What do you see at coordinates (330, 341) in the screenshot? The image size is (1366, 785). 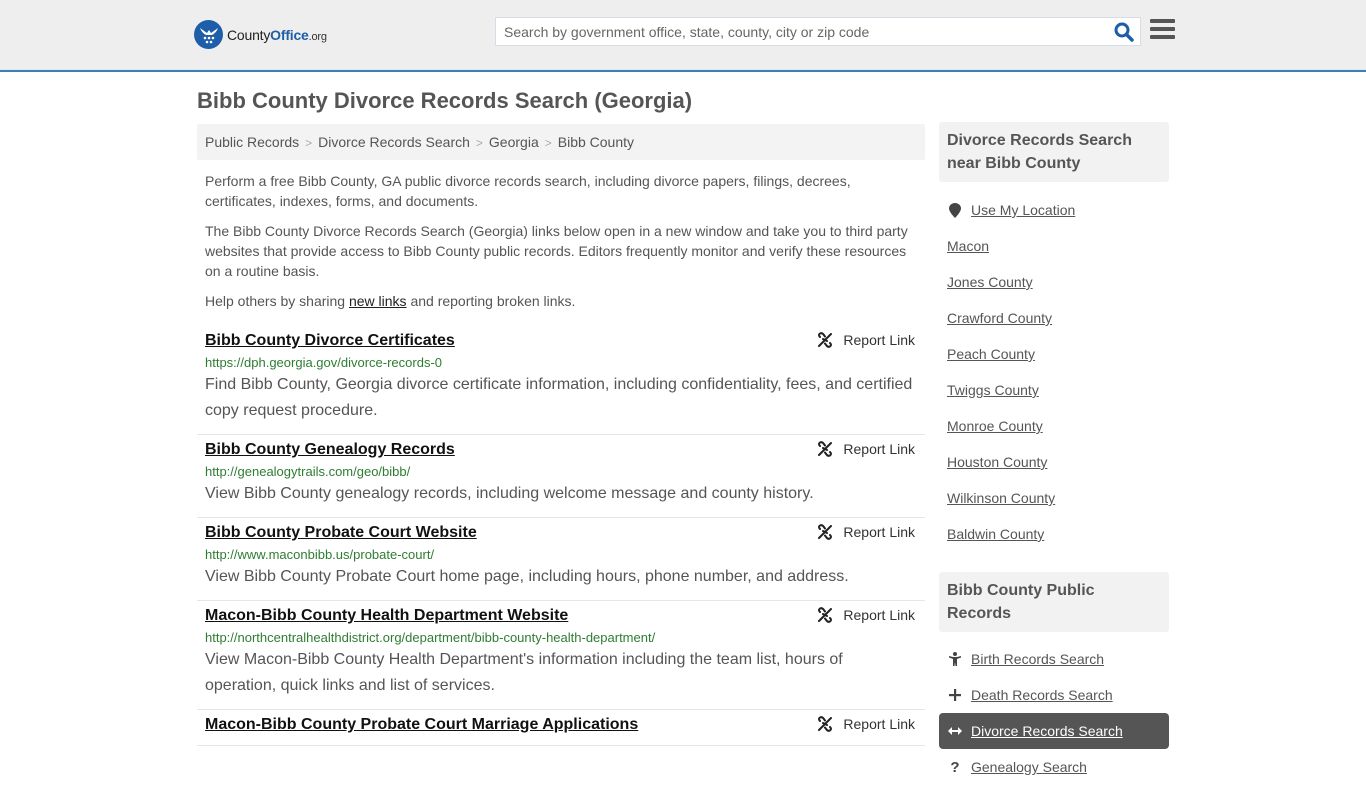 I see `result-title-link: Bibb County Divorce Certificates` at bounding box center [330, 341].